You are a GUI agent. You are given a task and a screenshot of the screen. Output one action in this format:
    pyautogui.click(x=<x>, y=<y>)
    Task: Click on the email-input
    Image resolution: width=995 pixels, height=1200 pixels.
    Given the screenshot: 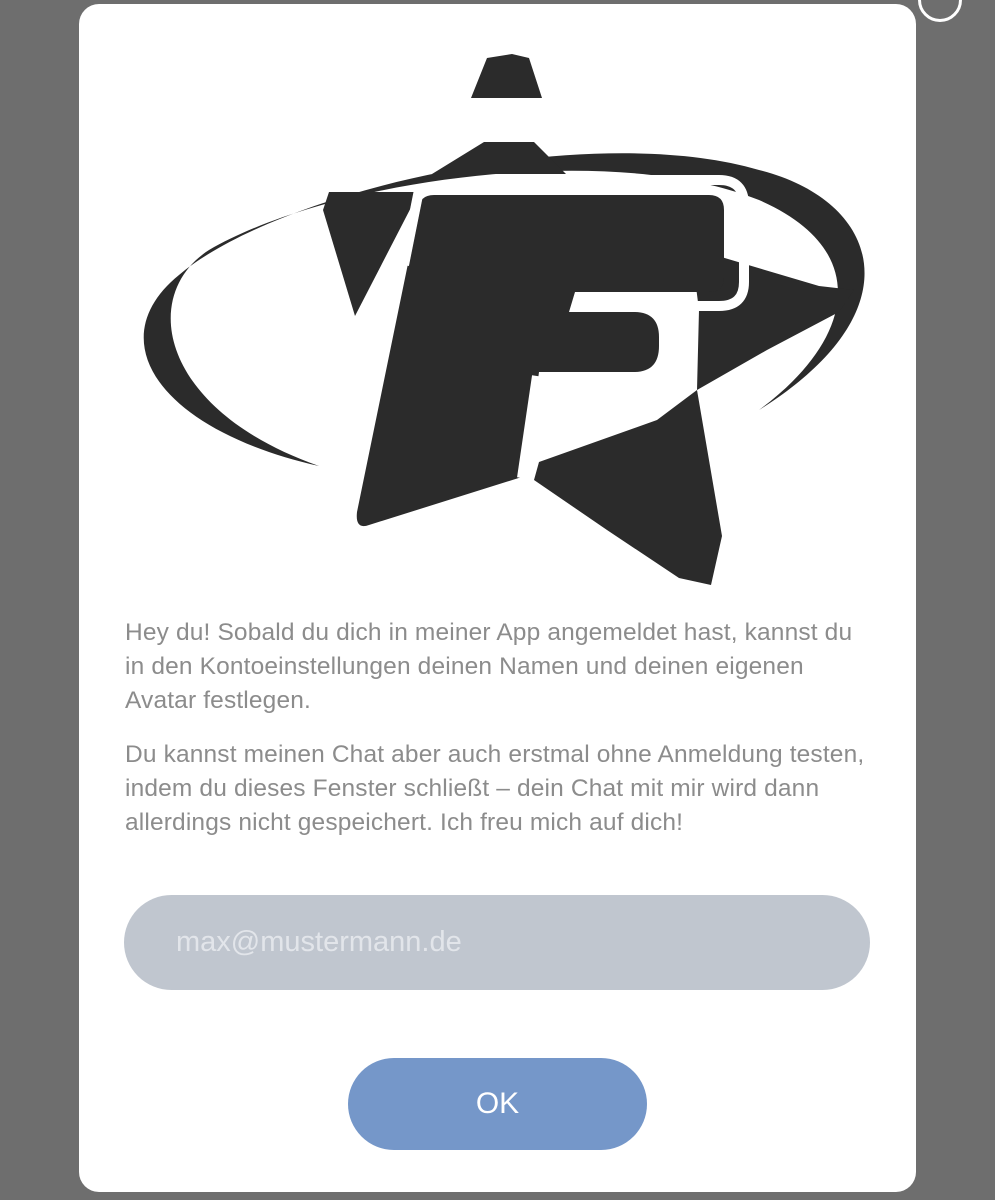 What is the action you would take?
    pyautogui.click(x=497, y=942)
    